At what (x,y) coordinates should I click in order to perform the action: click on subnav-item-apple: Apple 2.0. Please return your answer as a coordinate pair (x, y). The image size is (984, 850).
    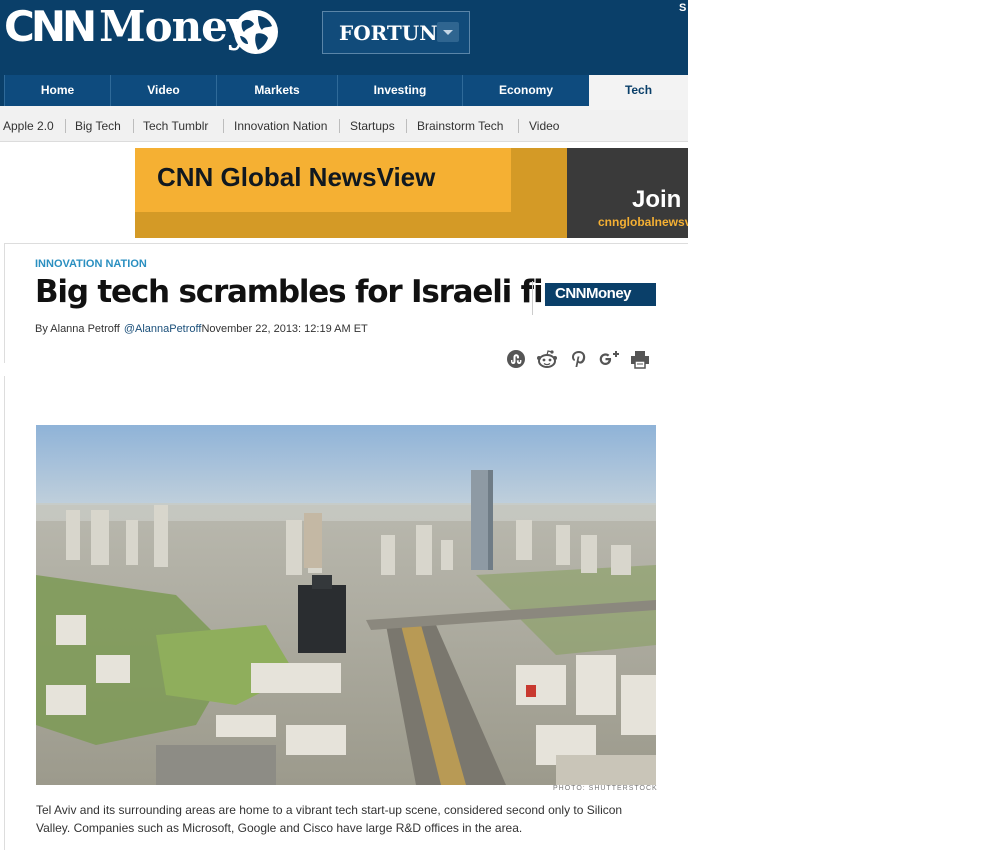
    Looking at the image, I should click on (28, 126).